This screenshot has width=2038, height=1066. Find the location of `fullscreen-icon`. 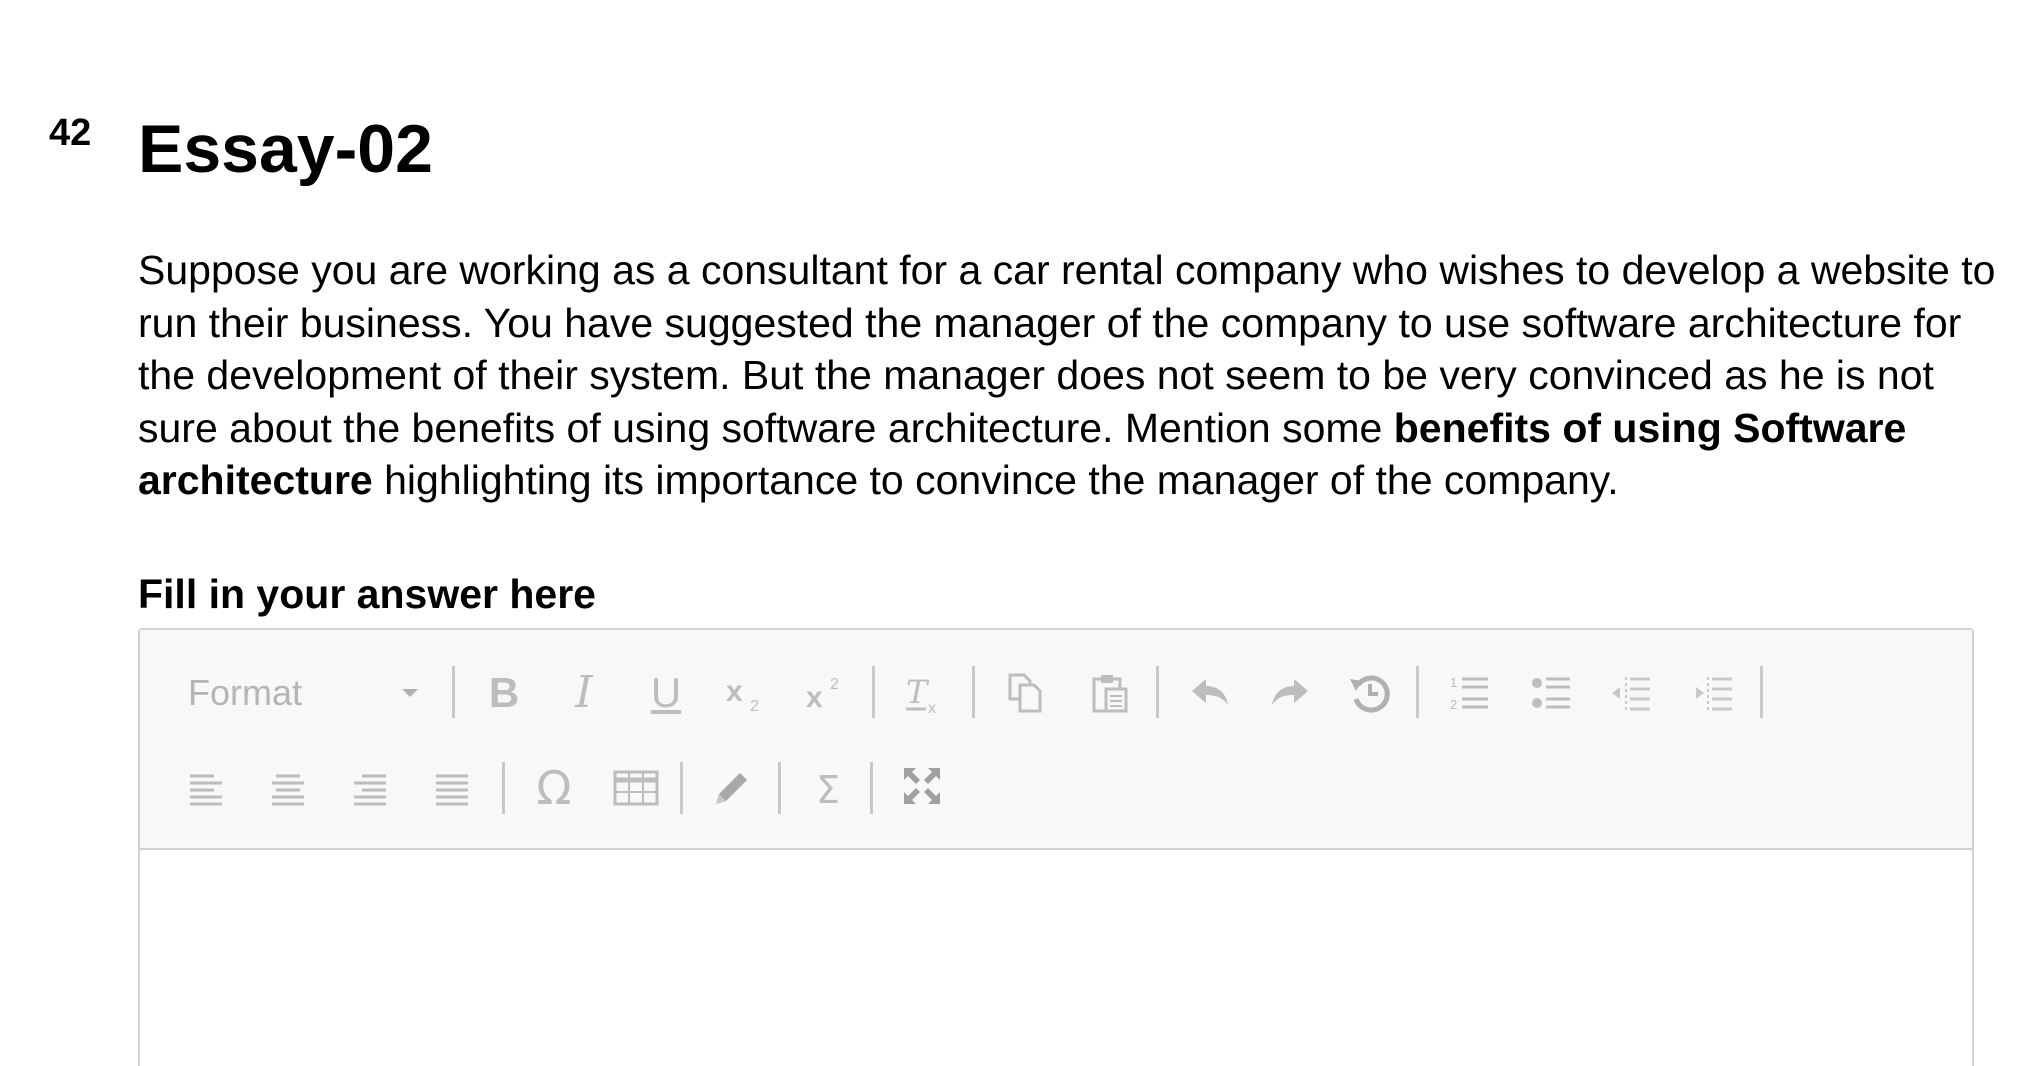

fullscreen-icon is located at coordinates (922, 786).